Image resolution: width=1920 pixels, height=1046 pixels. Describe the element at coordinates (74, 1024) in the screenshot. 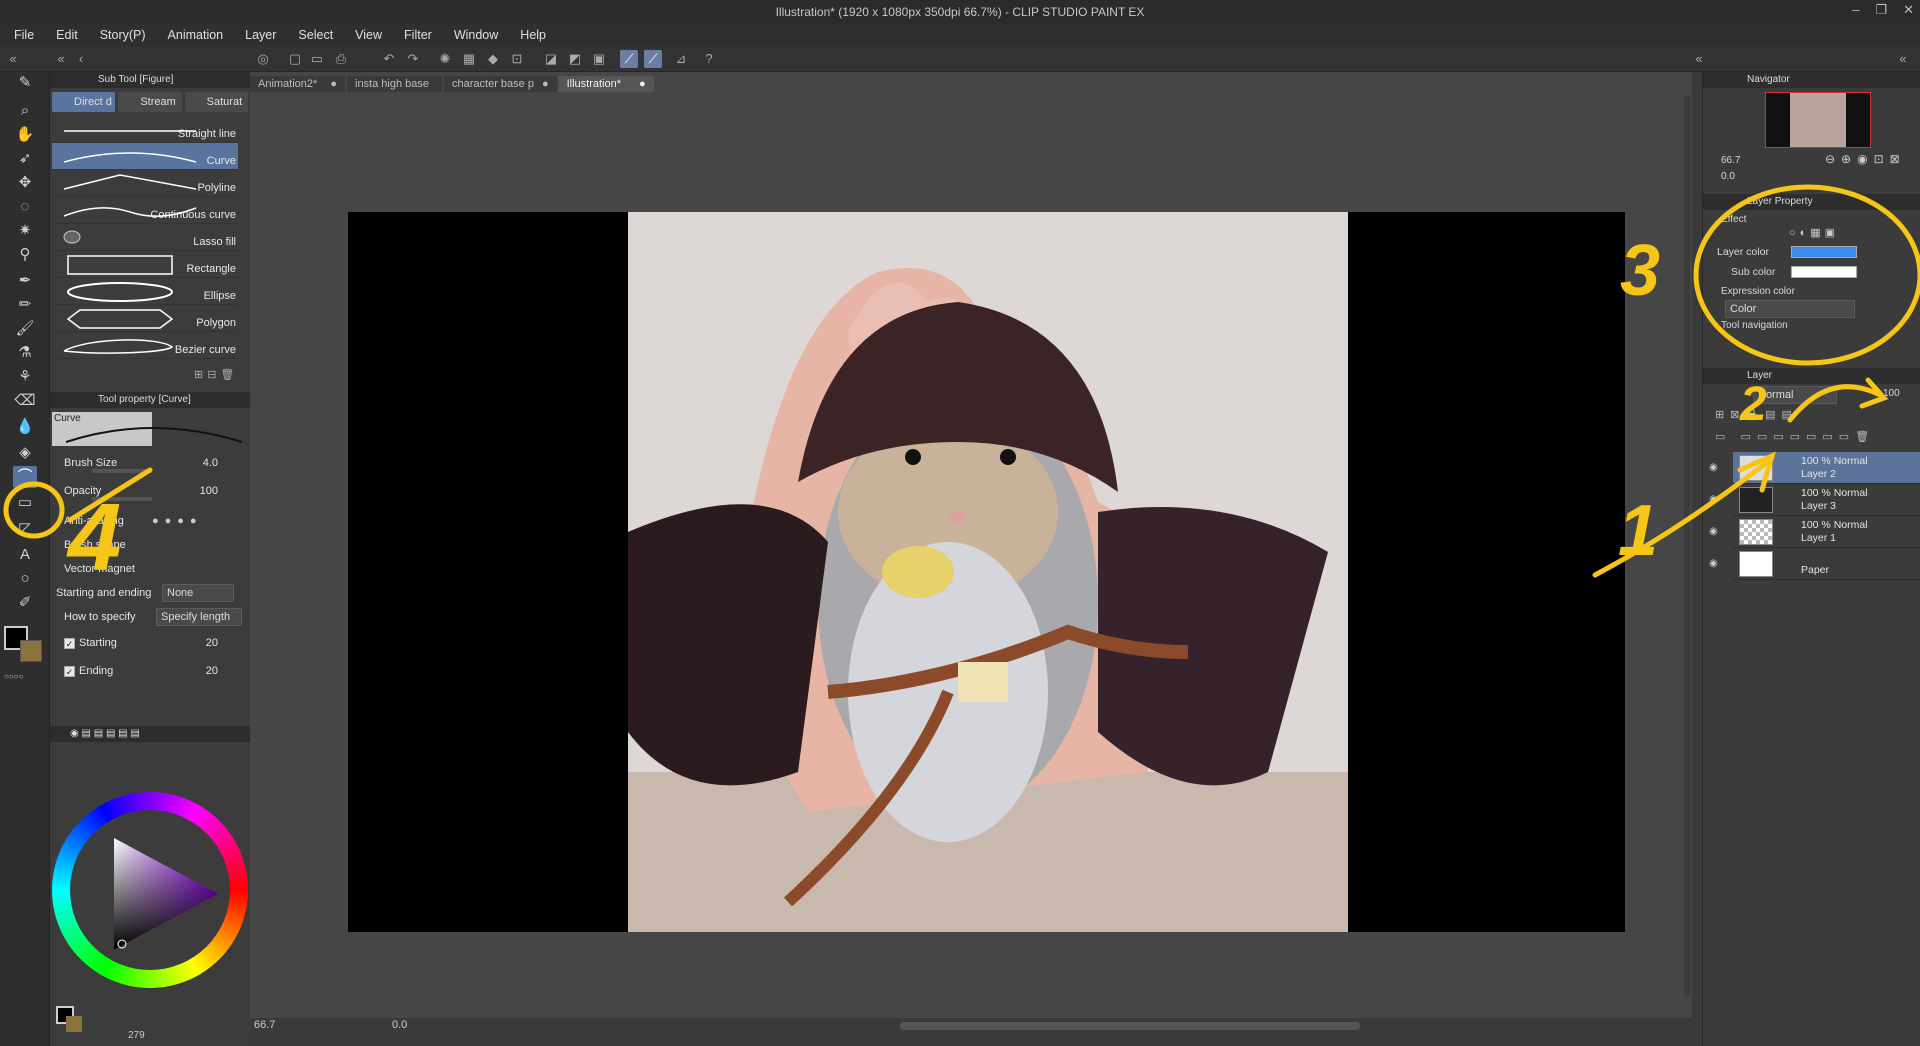

I see `sub-color-small` at that location.